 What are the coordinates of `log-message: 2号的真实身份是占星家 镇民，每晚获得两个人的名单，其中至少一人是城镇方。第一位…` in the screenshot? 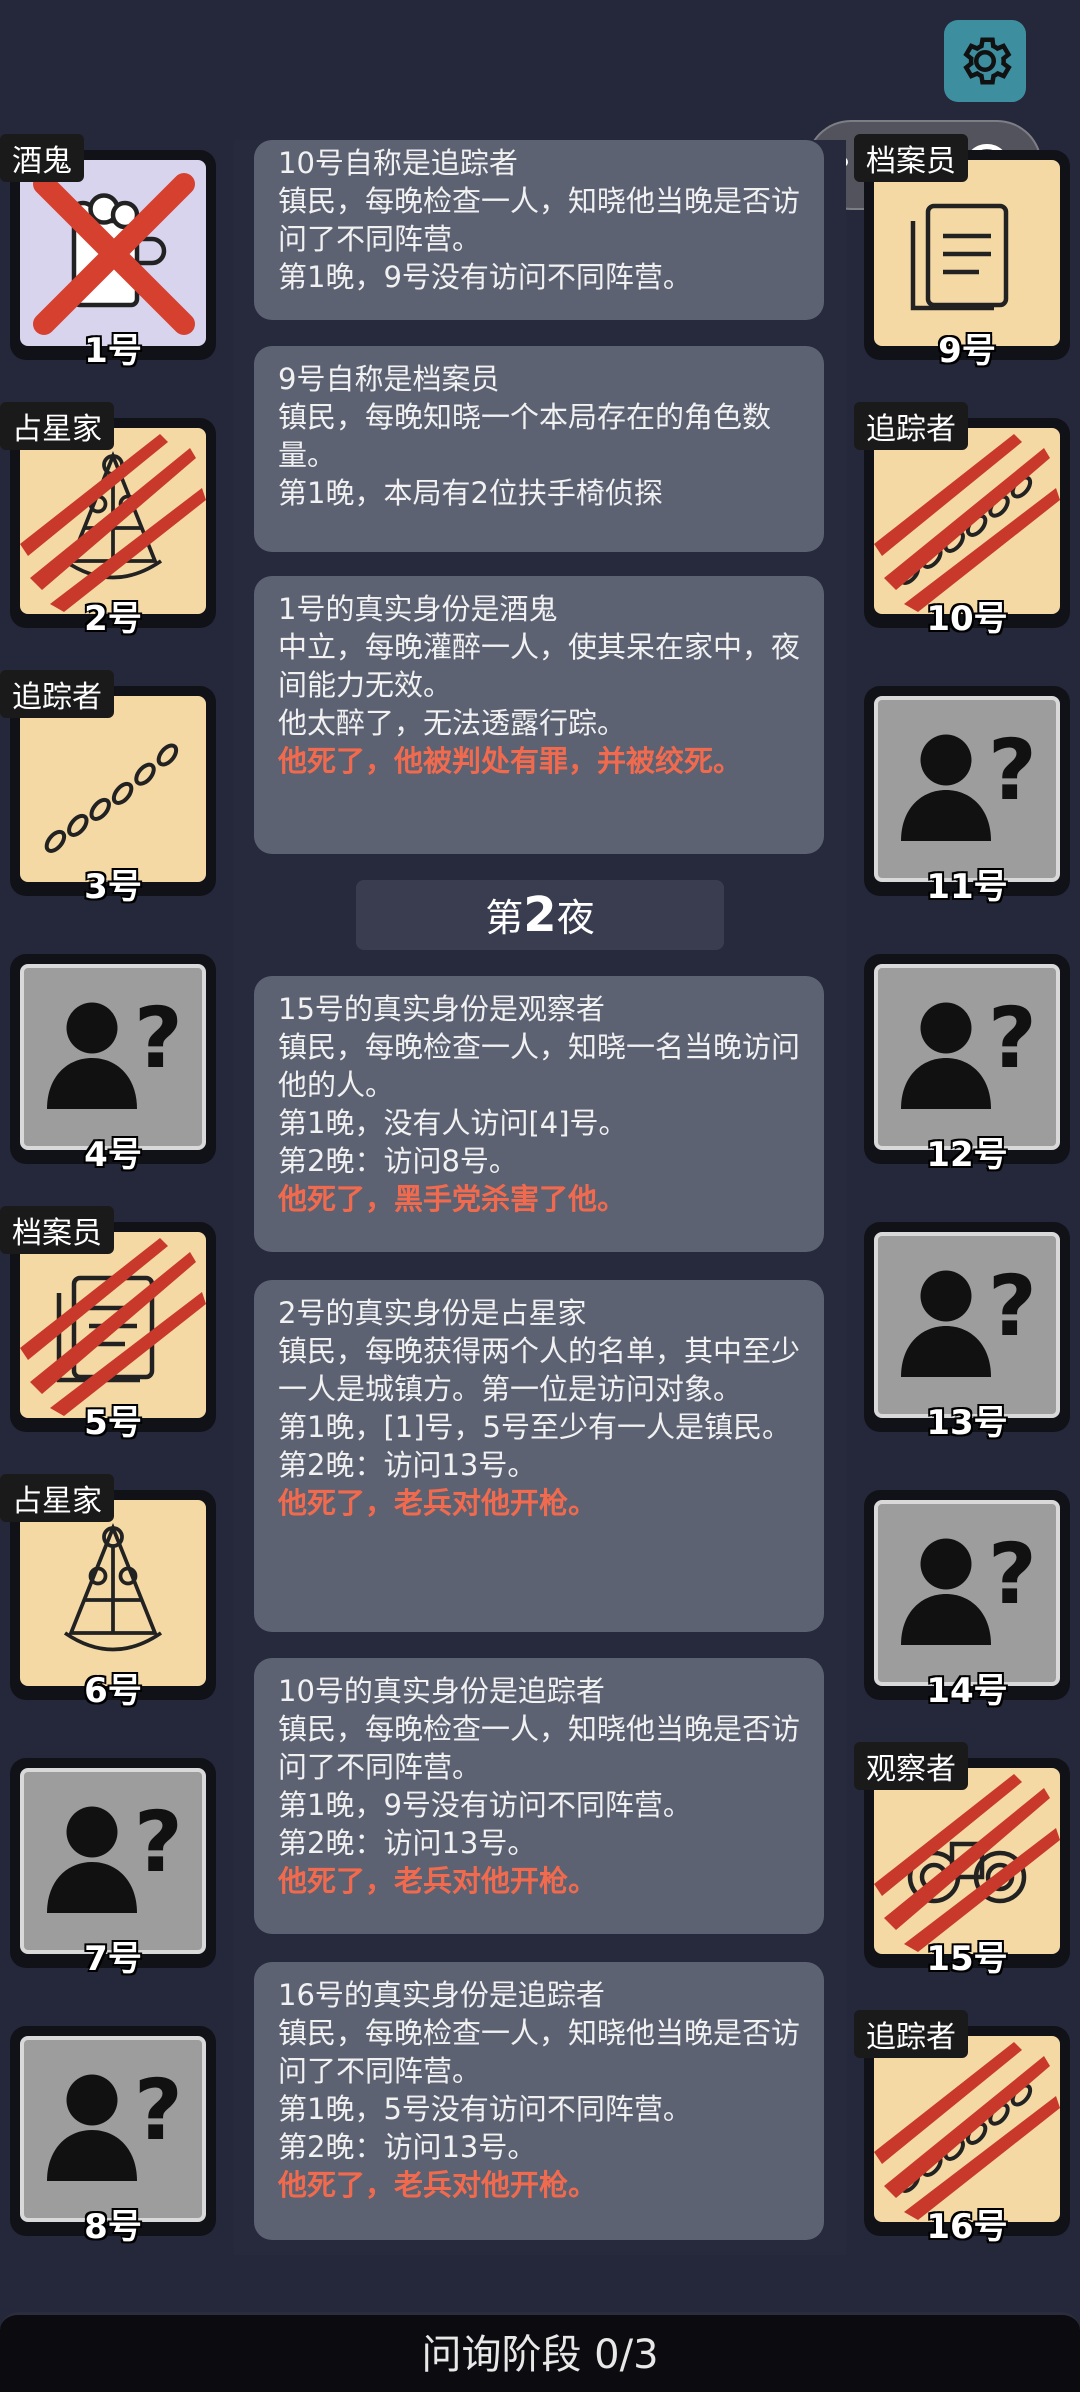 It's located at (539, 1456).